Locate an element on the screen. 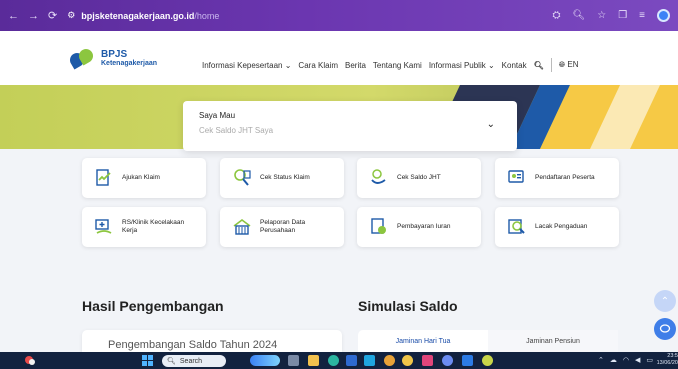  service-label: RS/Klinik Kecelakaan Kerja is located at coordinates (153, 226).